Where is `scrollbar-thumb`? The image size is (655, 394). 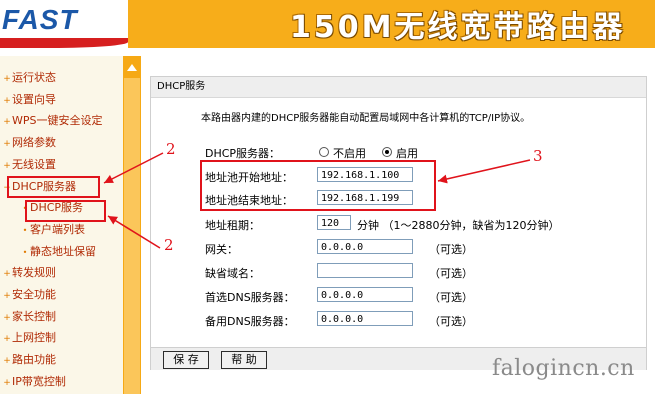 scrollbar-thumb is located at coordinates (132, 236).